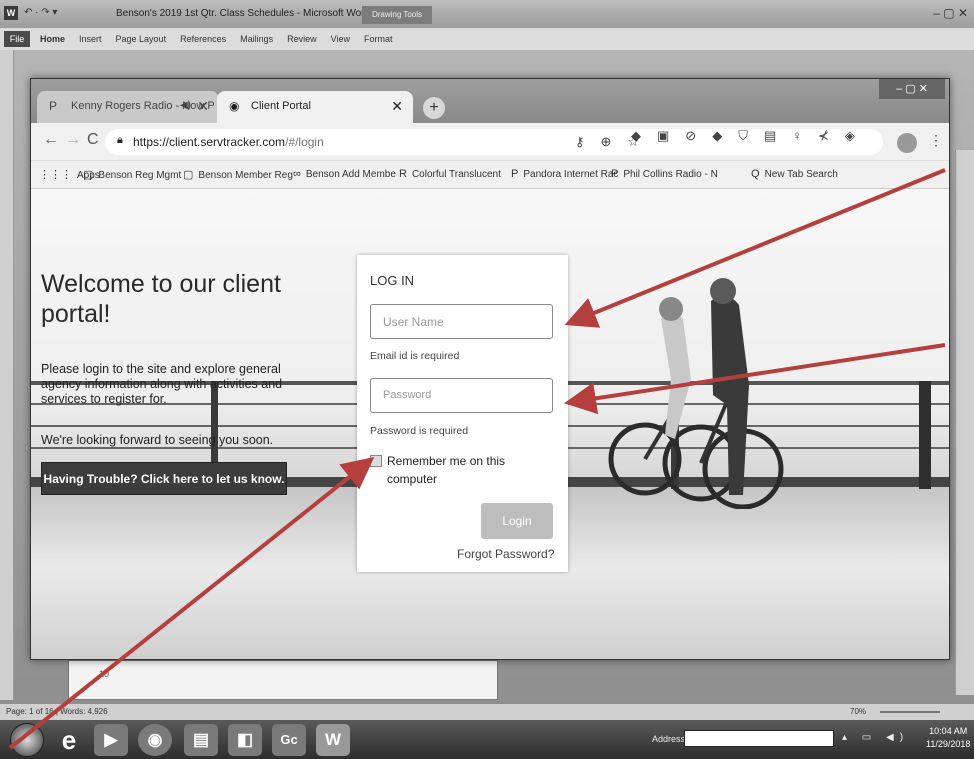 The height and width of the screenshot is (759, 974). What do you see at coordinates (304, 142) in the screenshot?
I see `url-path: /#/login` at bounding box center [304, 142].